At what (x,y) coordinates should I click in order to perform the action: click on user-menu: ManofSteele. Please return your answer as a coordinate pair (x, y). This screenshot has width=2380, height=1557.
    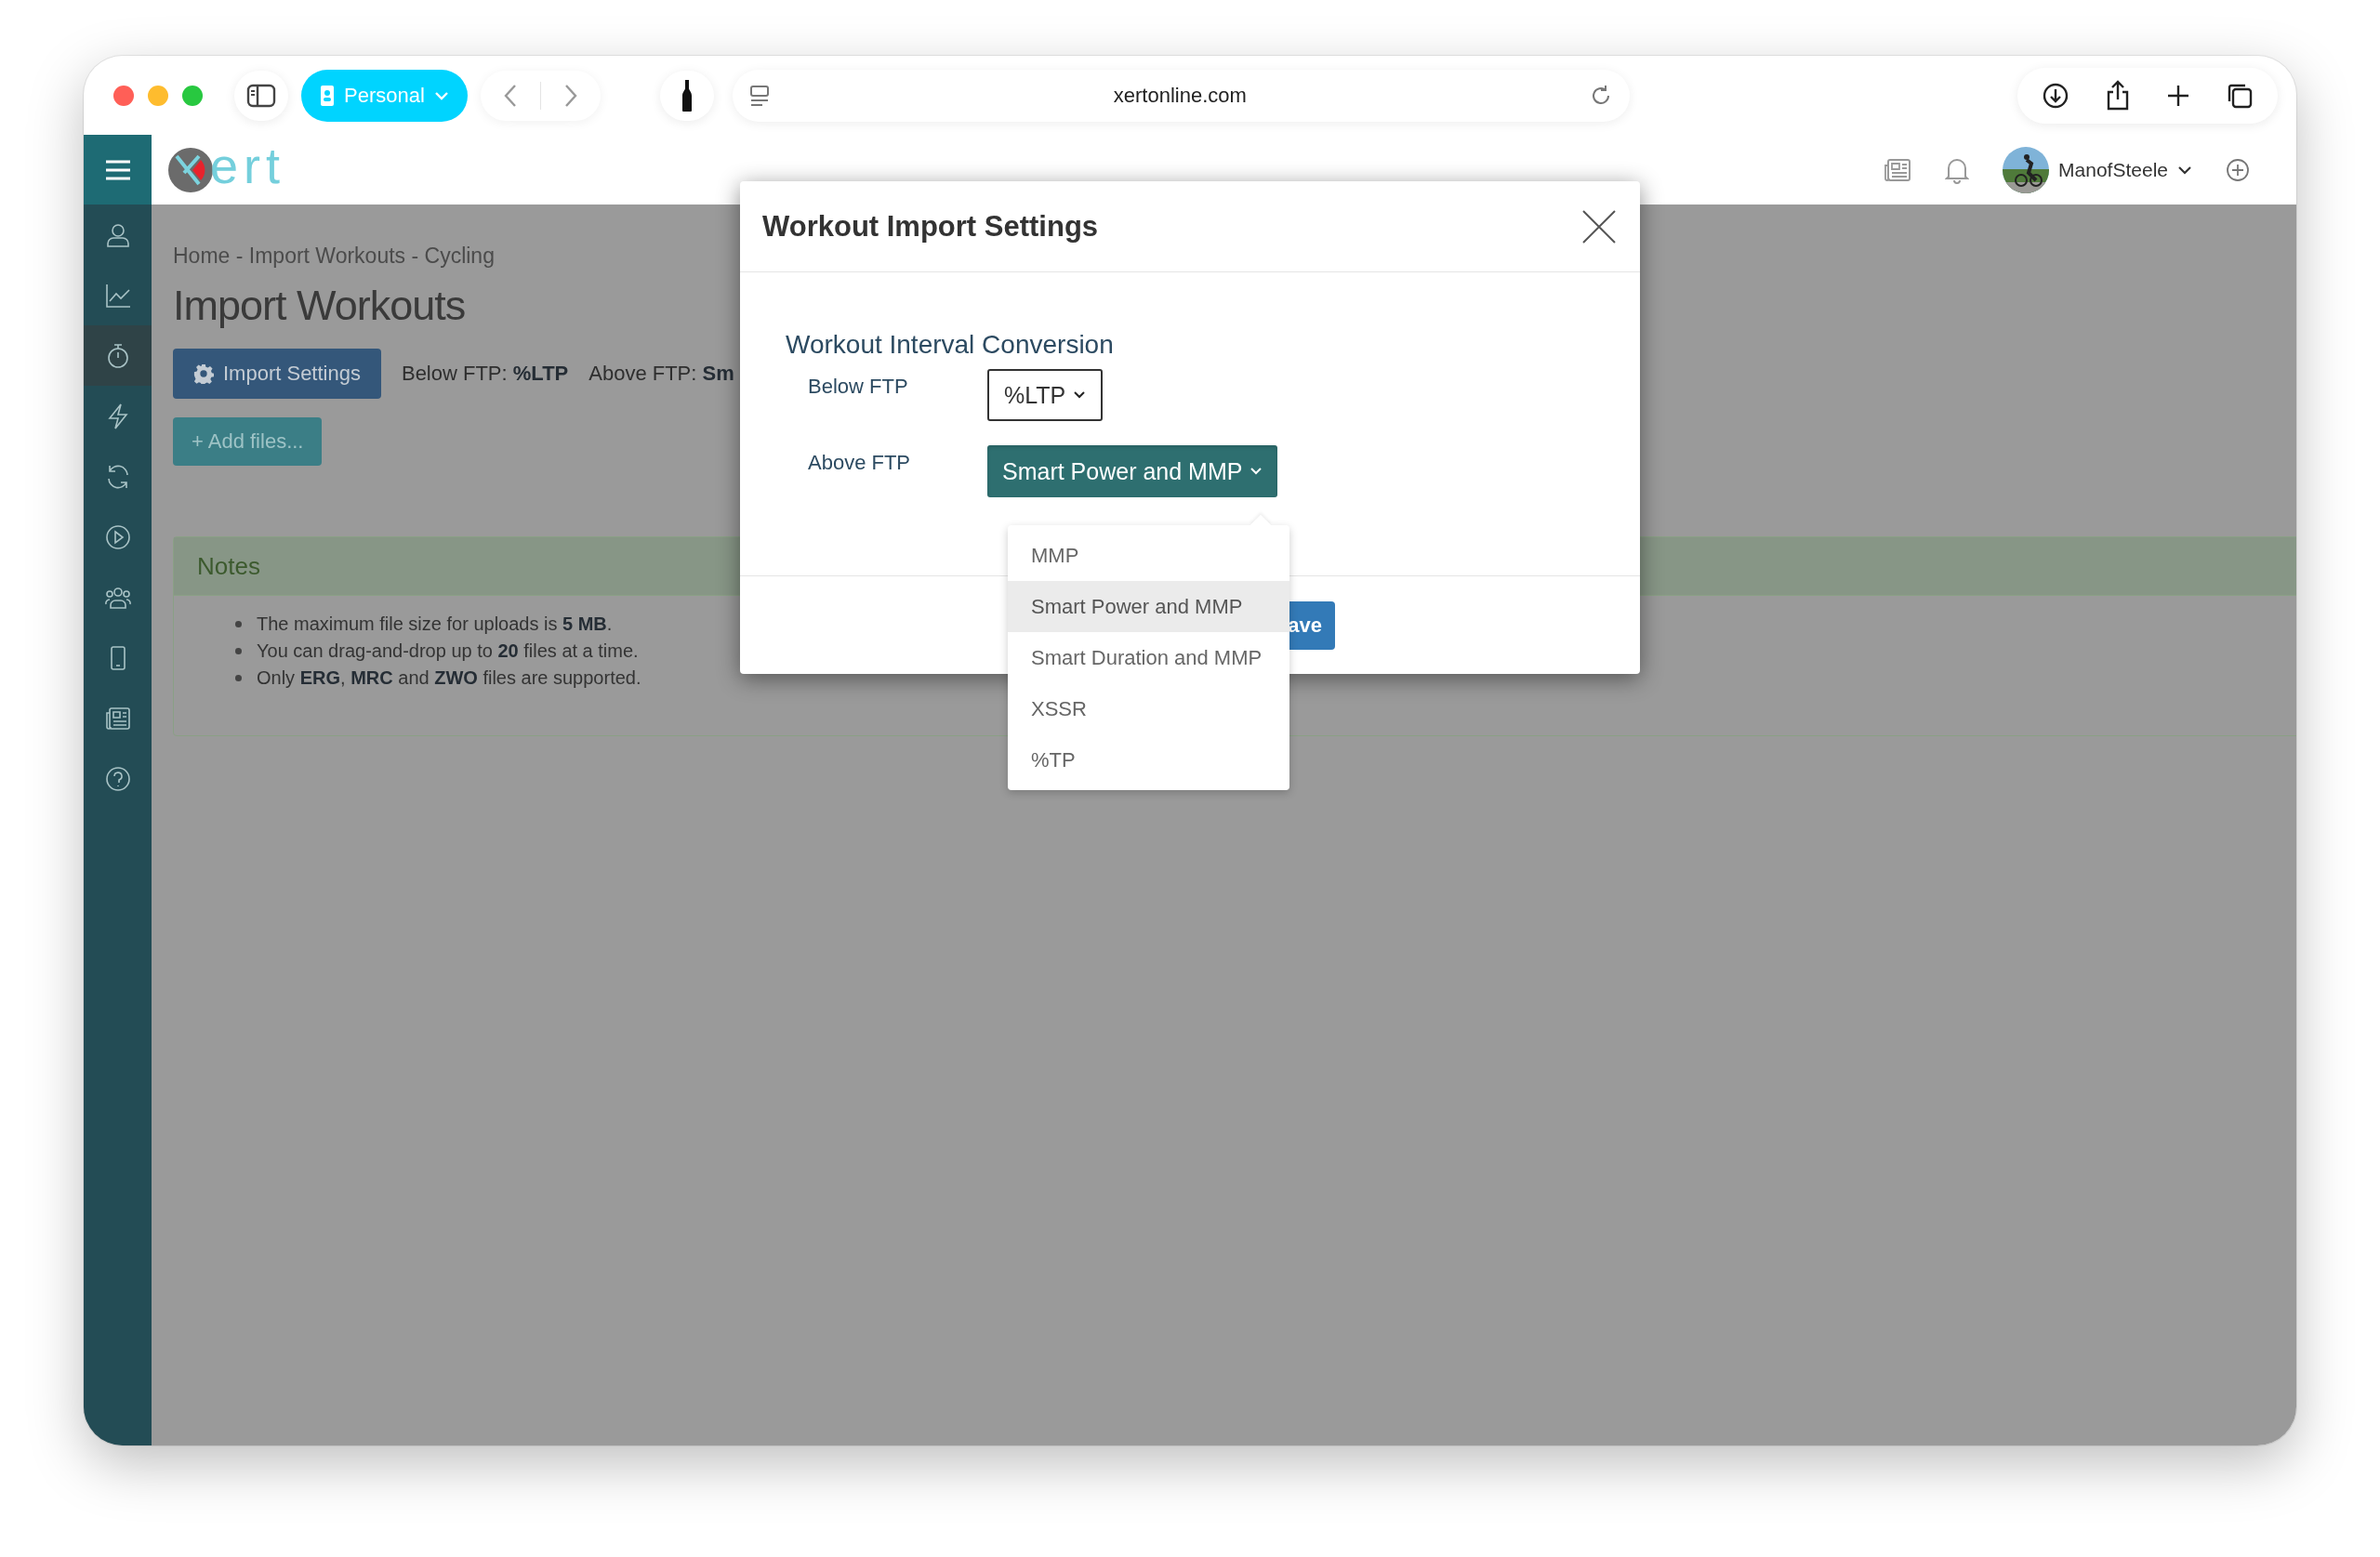
    Looking at the image, I should click on (2097, 169).